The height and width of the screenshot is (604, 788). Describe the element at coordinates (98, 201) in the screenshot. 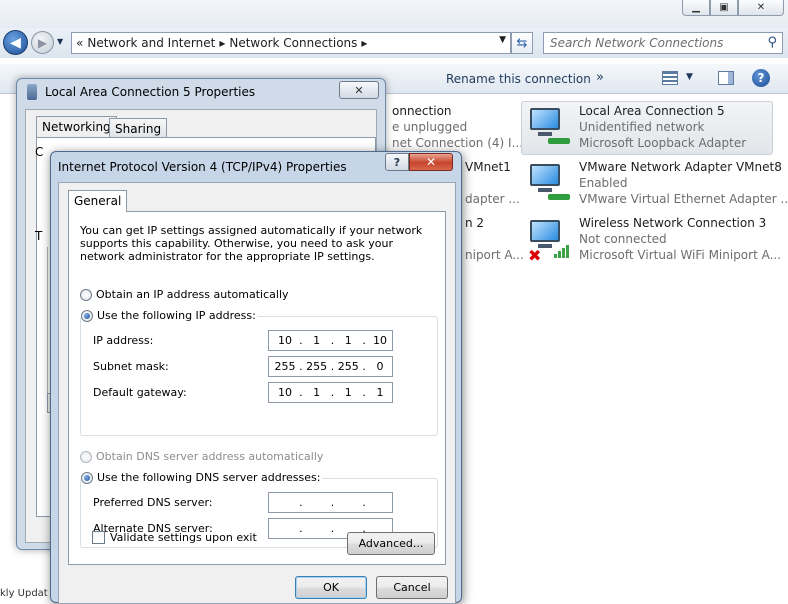

I see `tab-general: General` at that location.